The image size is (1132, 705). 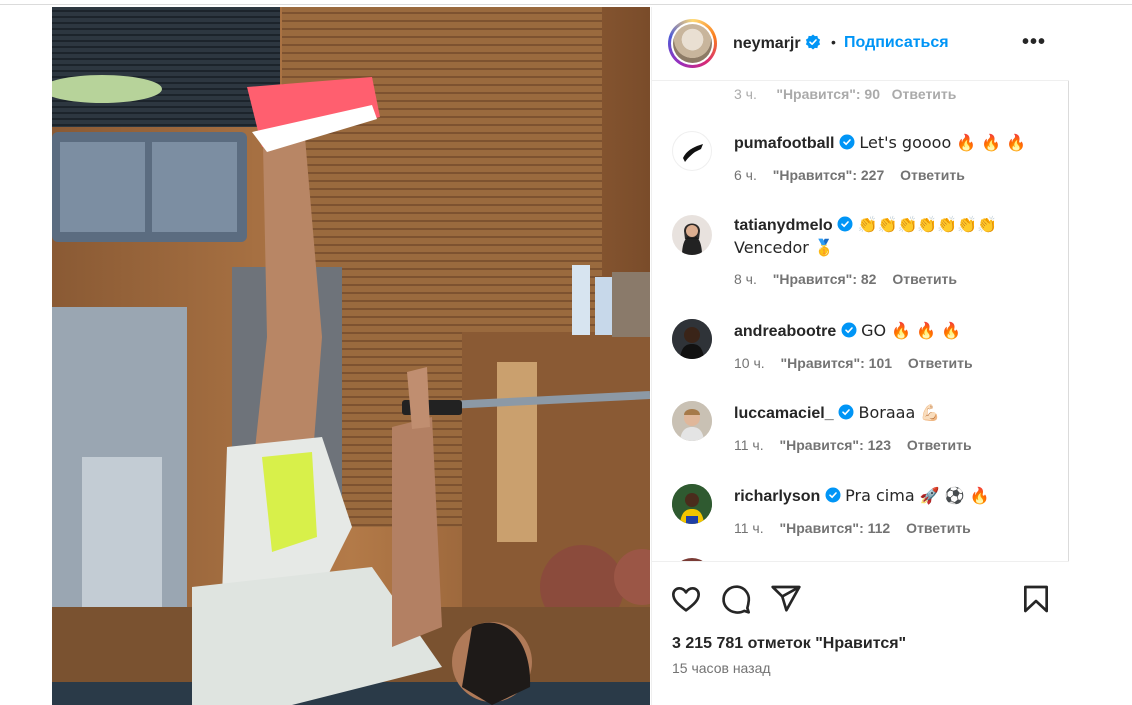 I want to click on comment-text-block: richarlyson Pra cima 🚀 ⚽ 🔥, so click(x=894, y=496).